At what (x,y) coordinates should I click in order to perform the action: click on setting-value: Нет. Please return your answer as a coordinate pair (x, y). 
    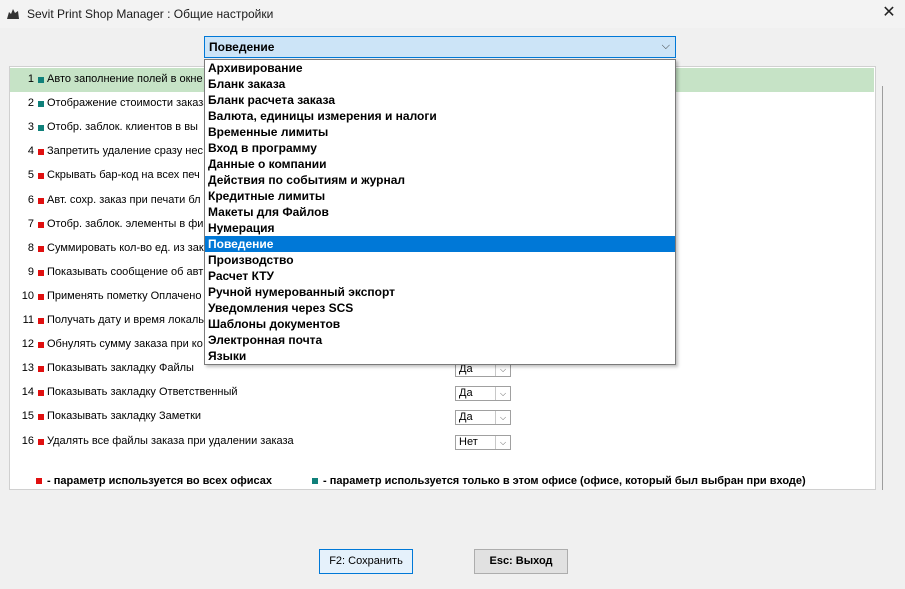
    Looking at the image, I should click on (468, 442).